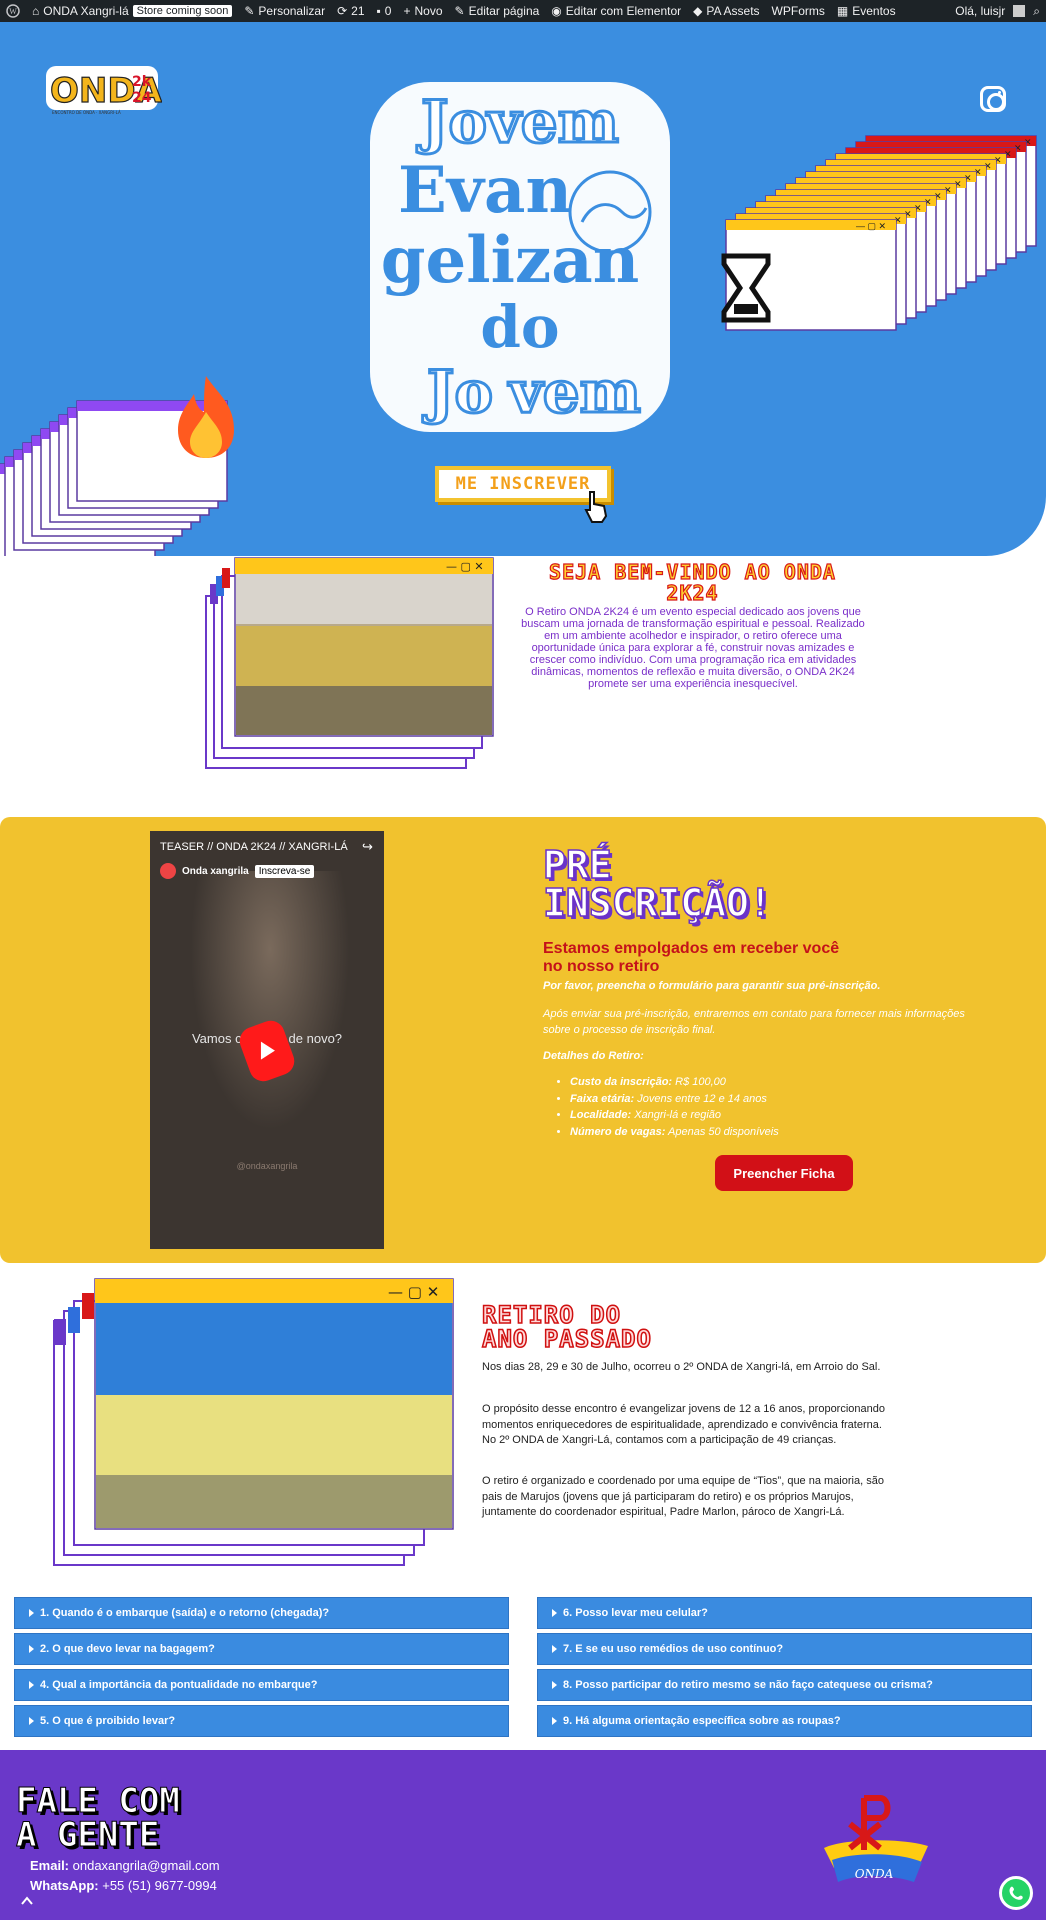  Describe the element at coordinates (566, 1327) in the screenshot. I see `last-year-title: RETIRO DO ANO PASSADO` at that location.